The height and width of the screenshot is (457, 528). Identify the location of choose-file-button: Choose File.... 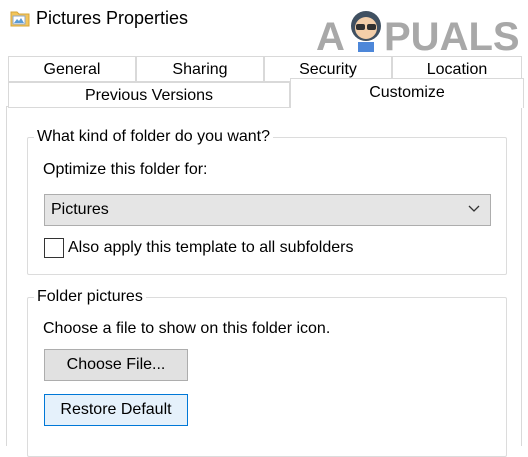
(116, 365).